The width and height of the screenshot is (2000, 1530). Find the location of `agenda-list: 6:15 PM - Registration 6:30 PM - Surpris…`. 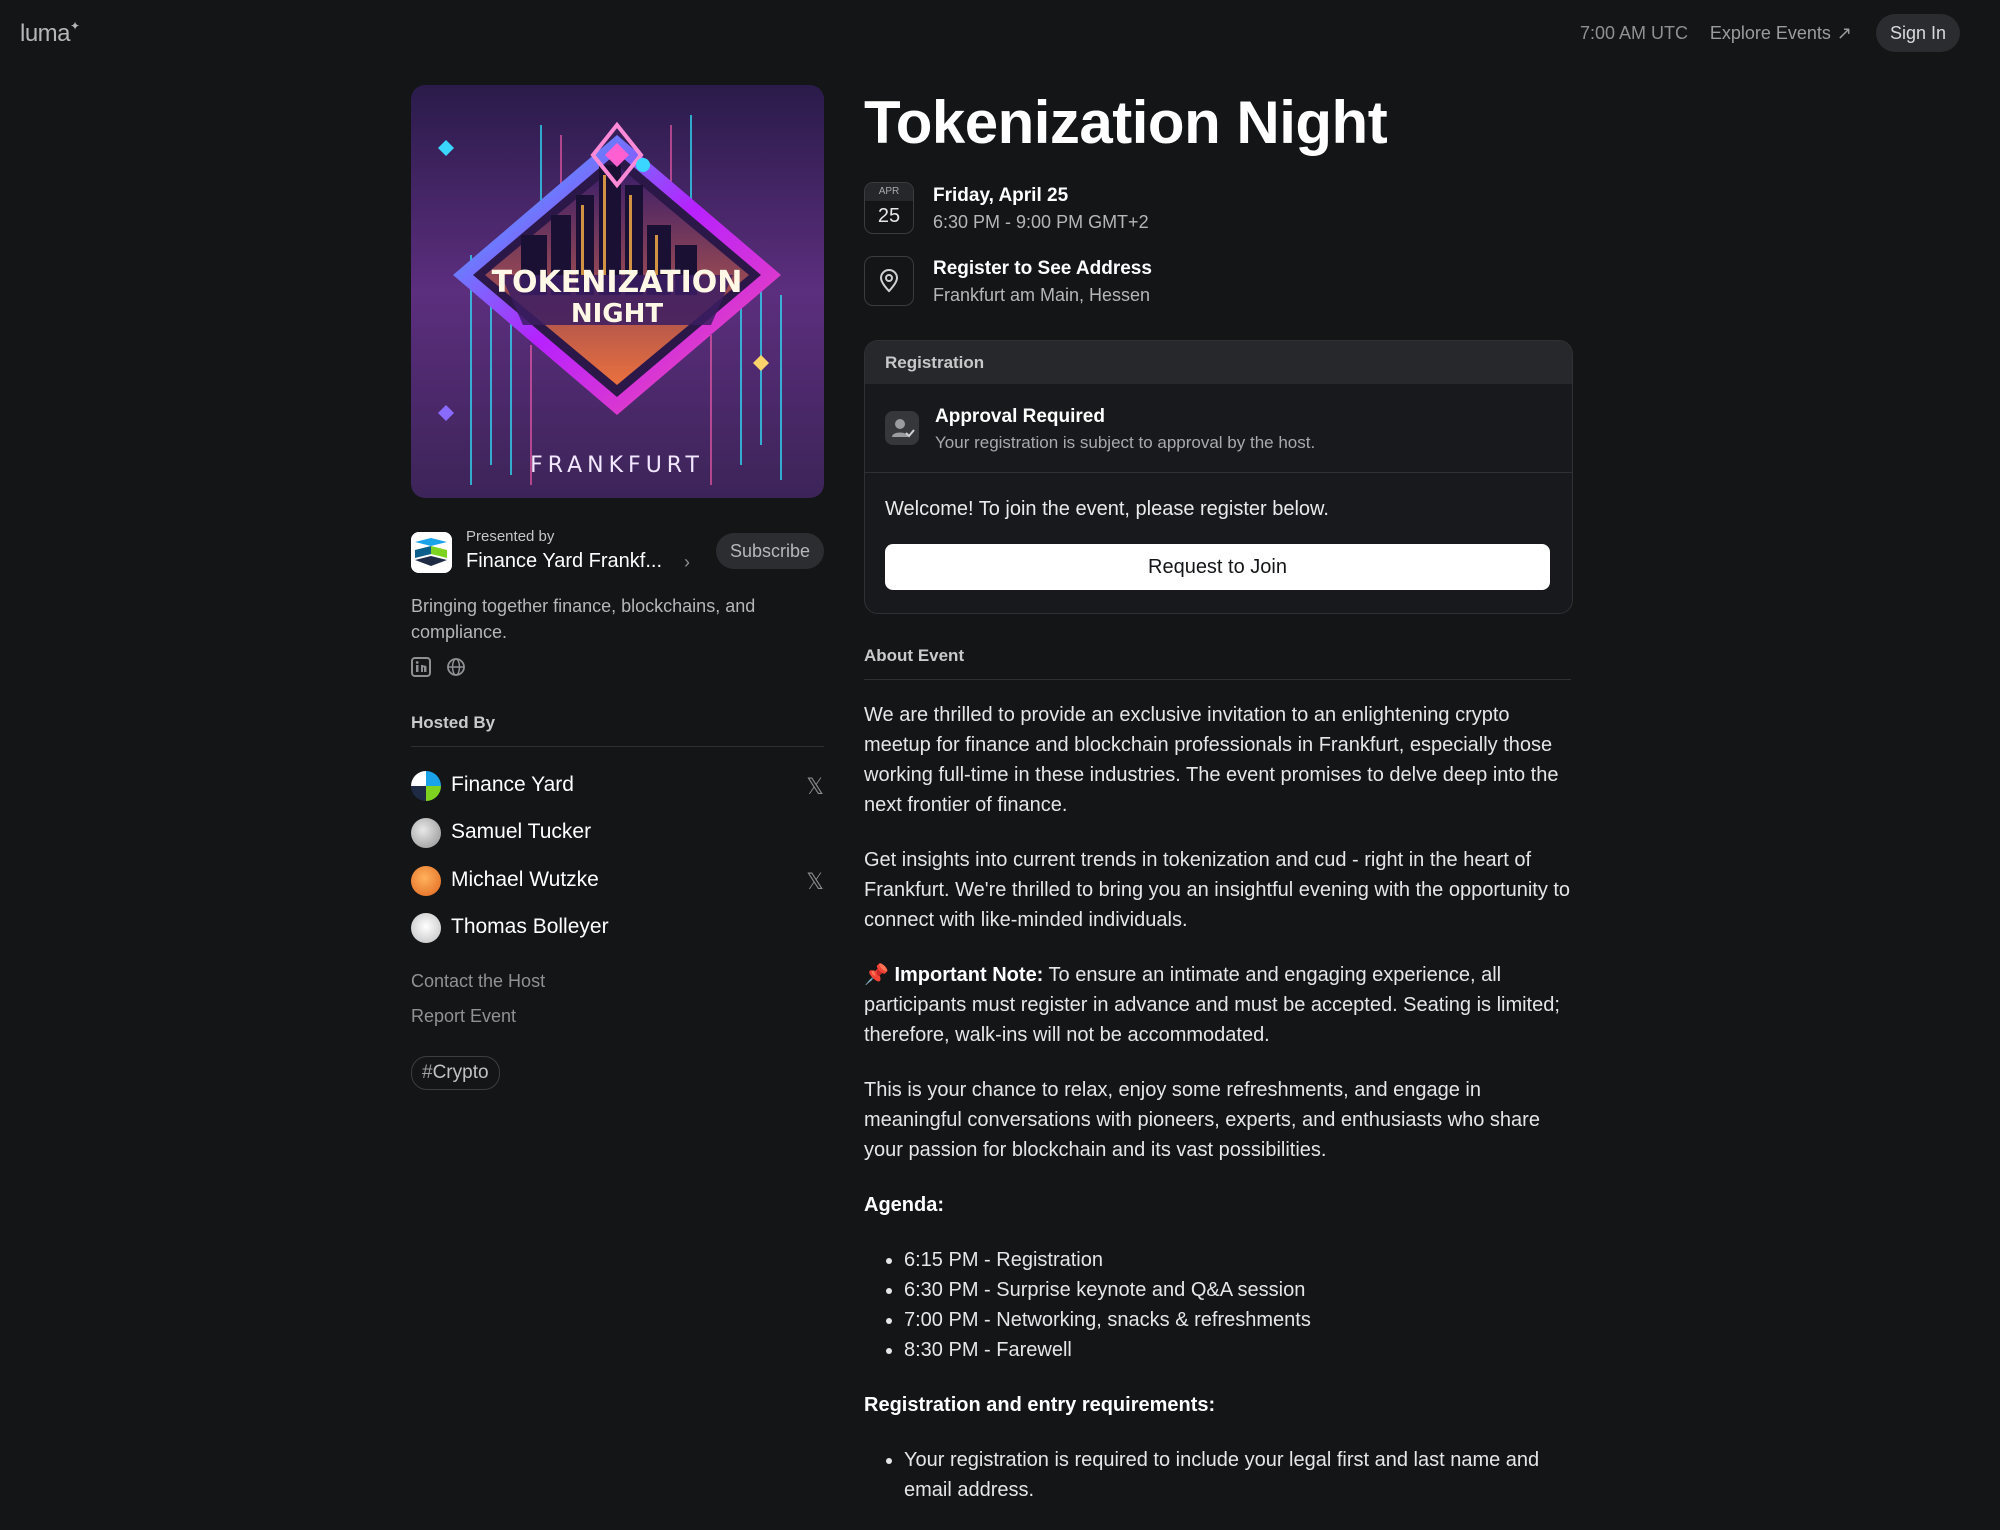

agenda-list: 6:15 PM - Registration 6:30 PM - Surpris… is located at coordinates (1217, 1305).